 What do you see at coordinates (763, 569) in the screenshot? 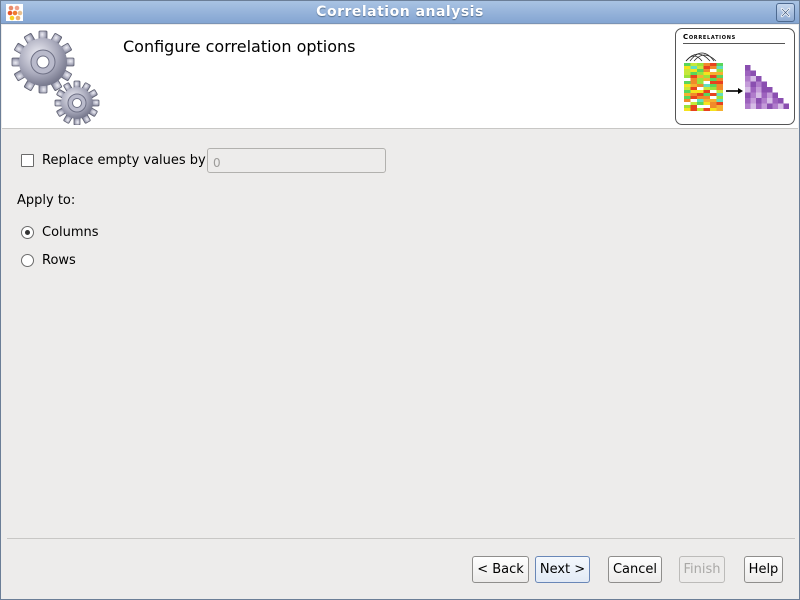
I see `help-button: Help` at bounding box center [763, 569].